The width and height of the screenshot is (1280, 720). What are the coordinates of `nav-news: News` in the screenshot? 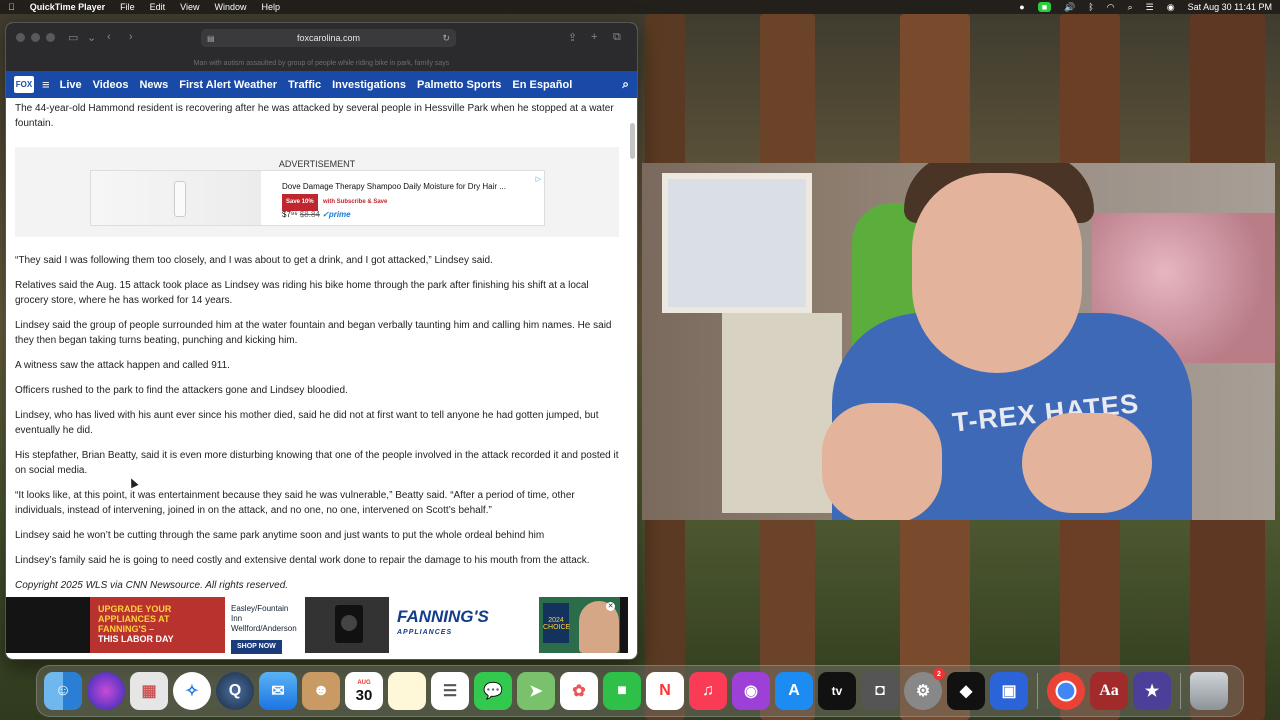 It's located at (153, 85).